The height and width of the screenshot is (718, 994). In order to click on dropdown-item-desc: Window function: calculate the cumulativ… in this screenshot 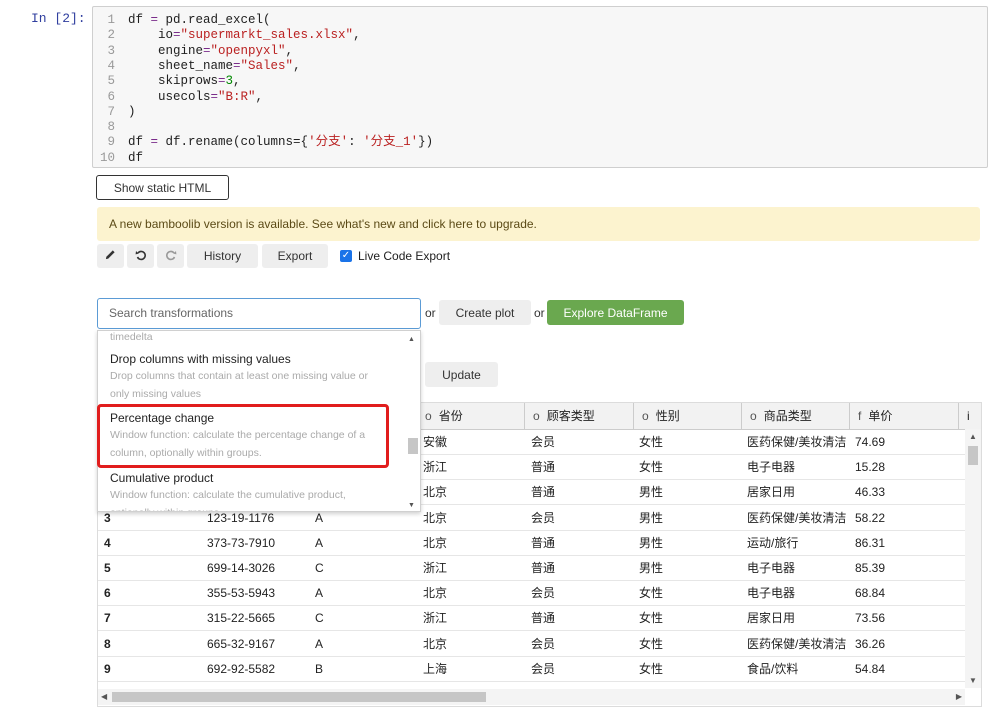, I will do `click(228, 495)`.